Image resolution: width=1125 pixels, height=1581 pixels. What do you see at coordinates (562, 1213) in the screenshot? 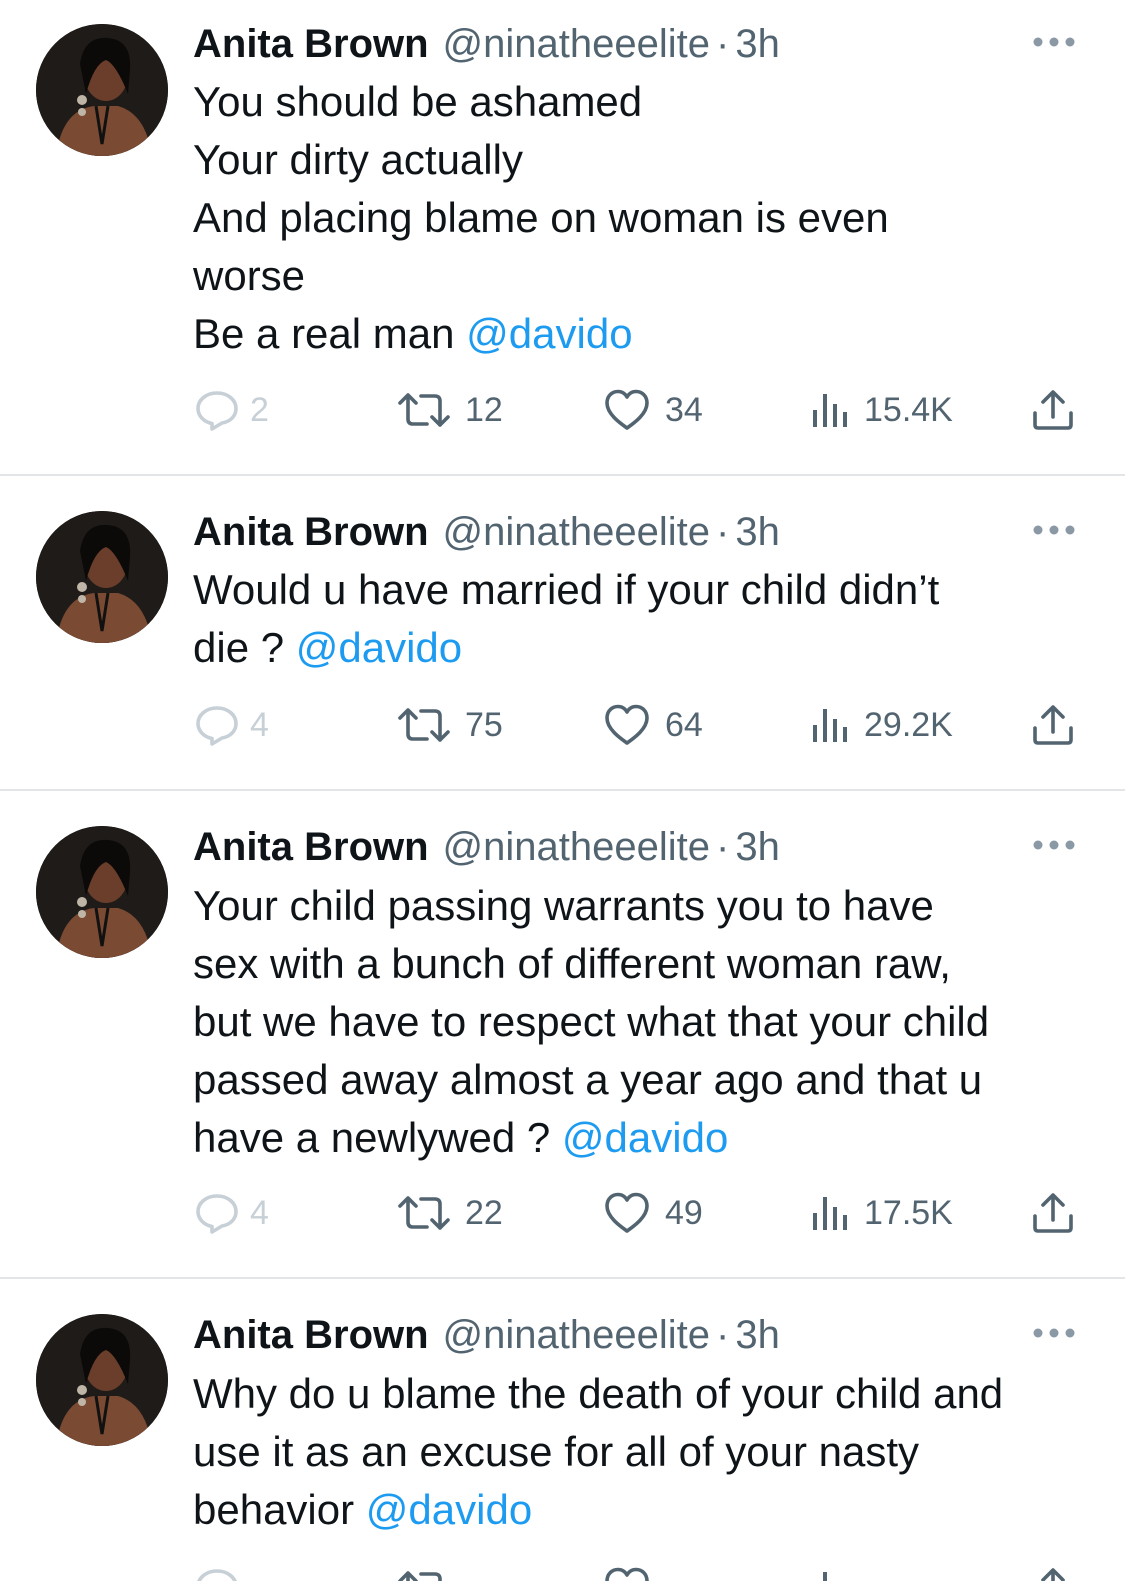
I see `action-bar: 4 22 49 17.5K` at bounding box center [562, 1213].